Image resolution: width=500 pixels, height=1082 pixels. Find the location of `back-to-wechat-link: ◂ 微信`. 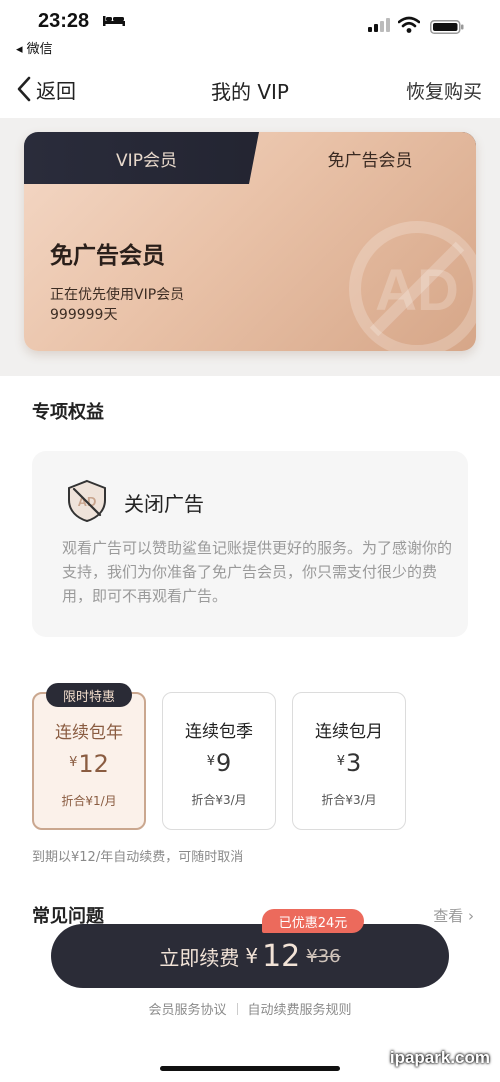

back-to-wechat-link: ◂ 微信 is located at coordinates (34, 47).